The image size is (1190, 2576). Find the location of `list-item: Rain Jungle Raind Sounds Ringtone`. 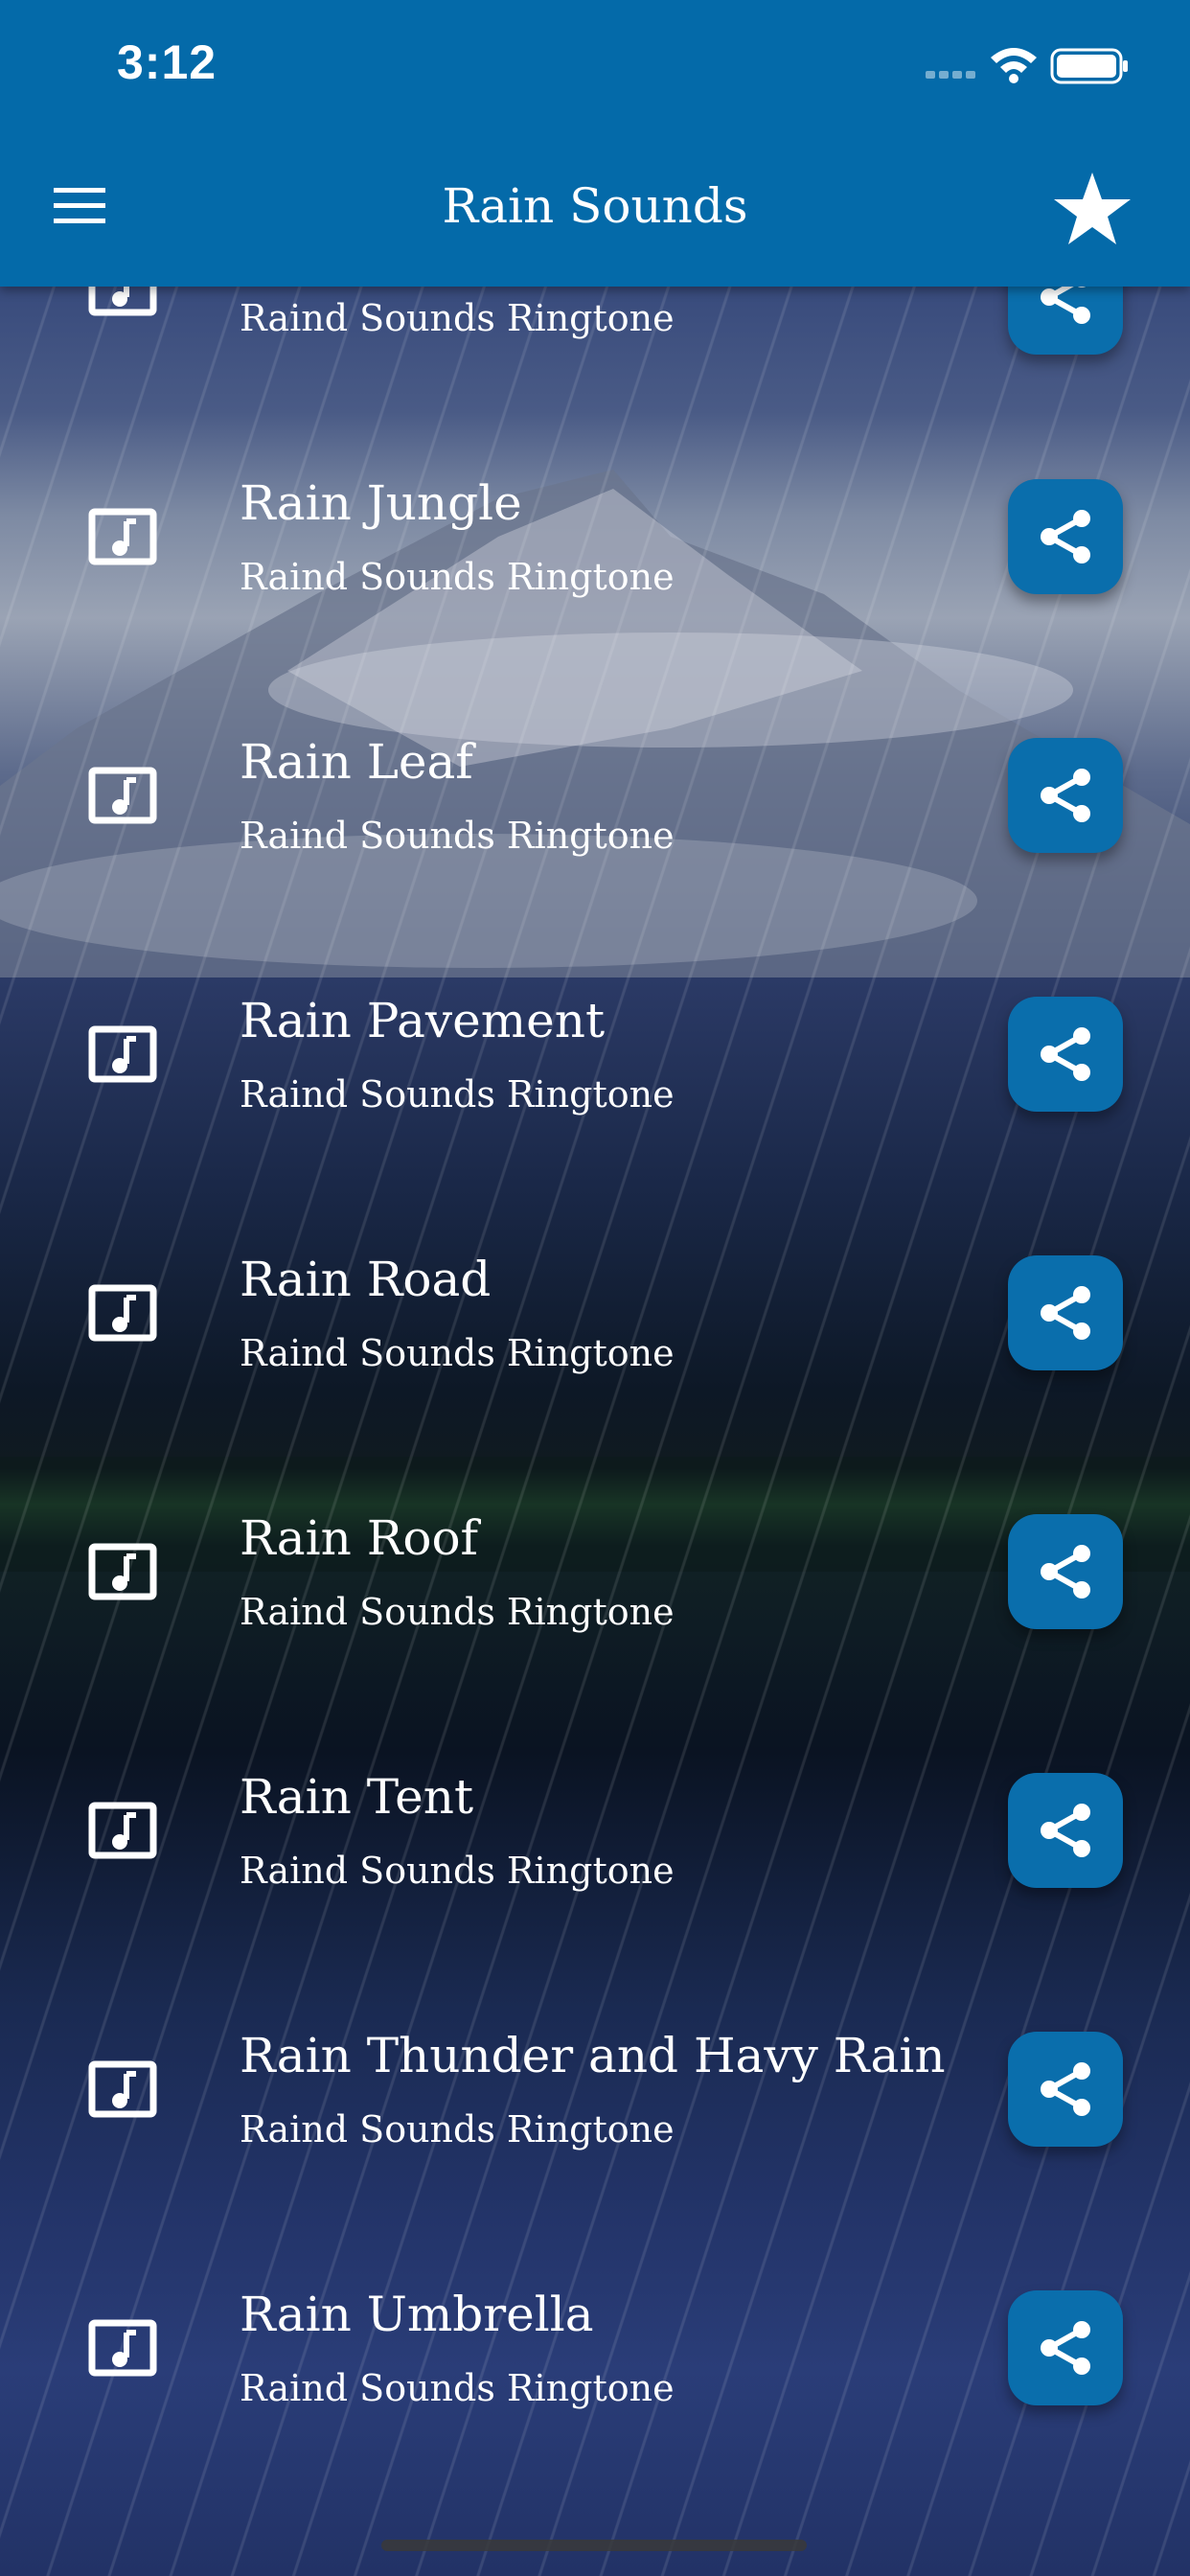

list-item: Rain Jungle Raind Sounds Ringtone is located at coordinates (595, 536).